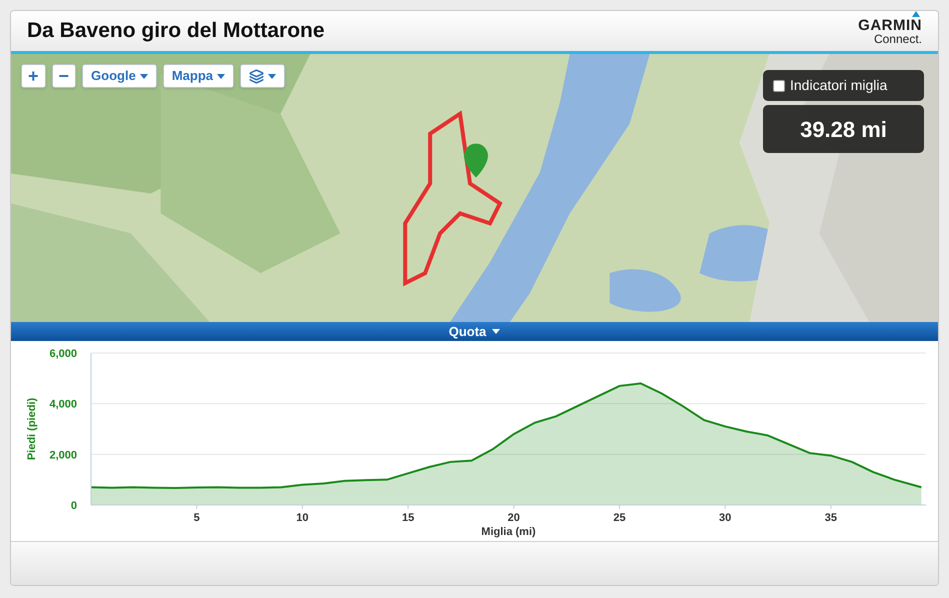  I want to click on x-tick-label: 5, so click(197, 518).